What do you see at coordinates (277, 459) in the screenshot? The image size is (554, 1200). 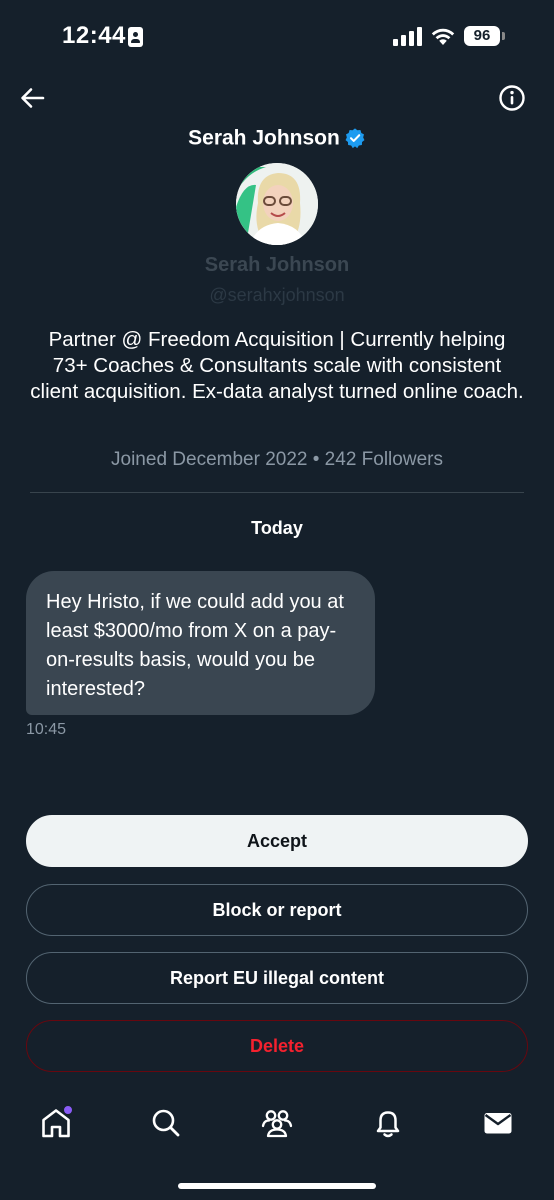 I see `joined-followers: Joined December 2022 • 242 Followers` at bounding box center [277, 459].